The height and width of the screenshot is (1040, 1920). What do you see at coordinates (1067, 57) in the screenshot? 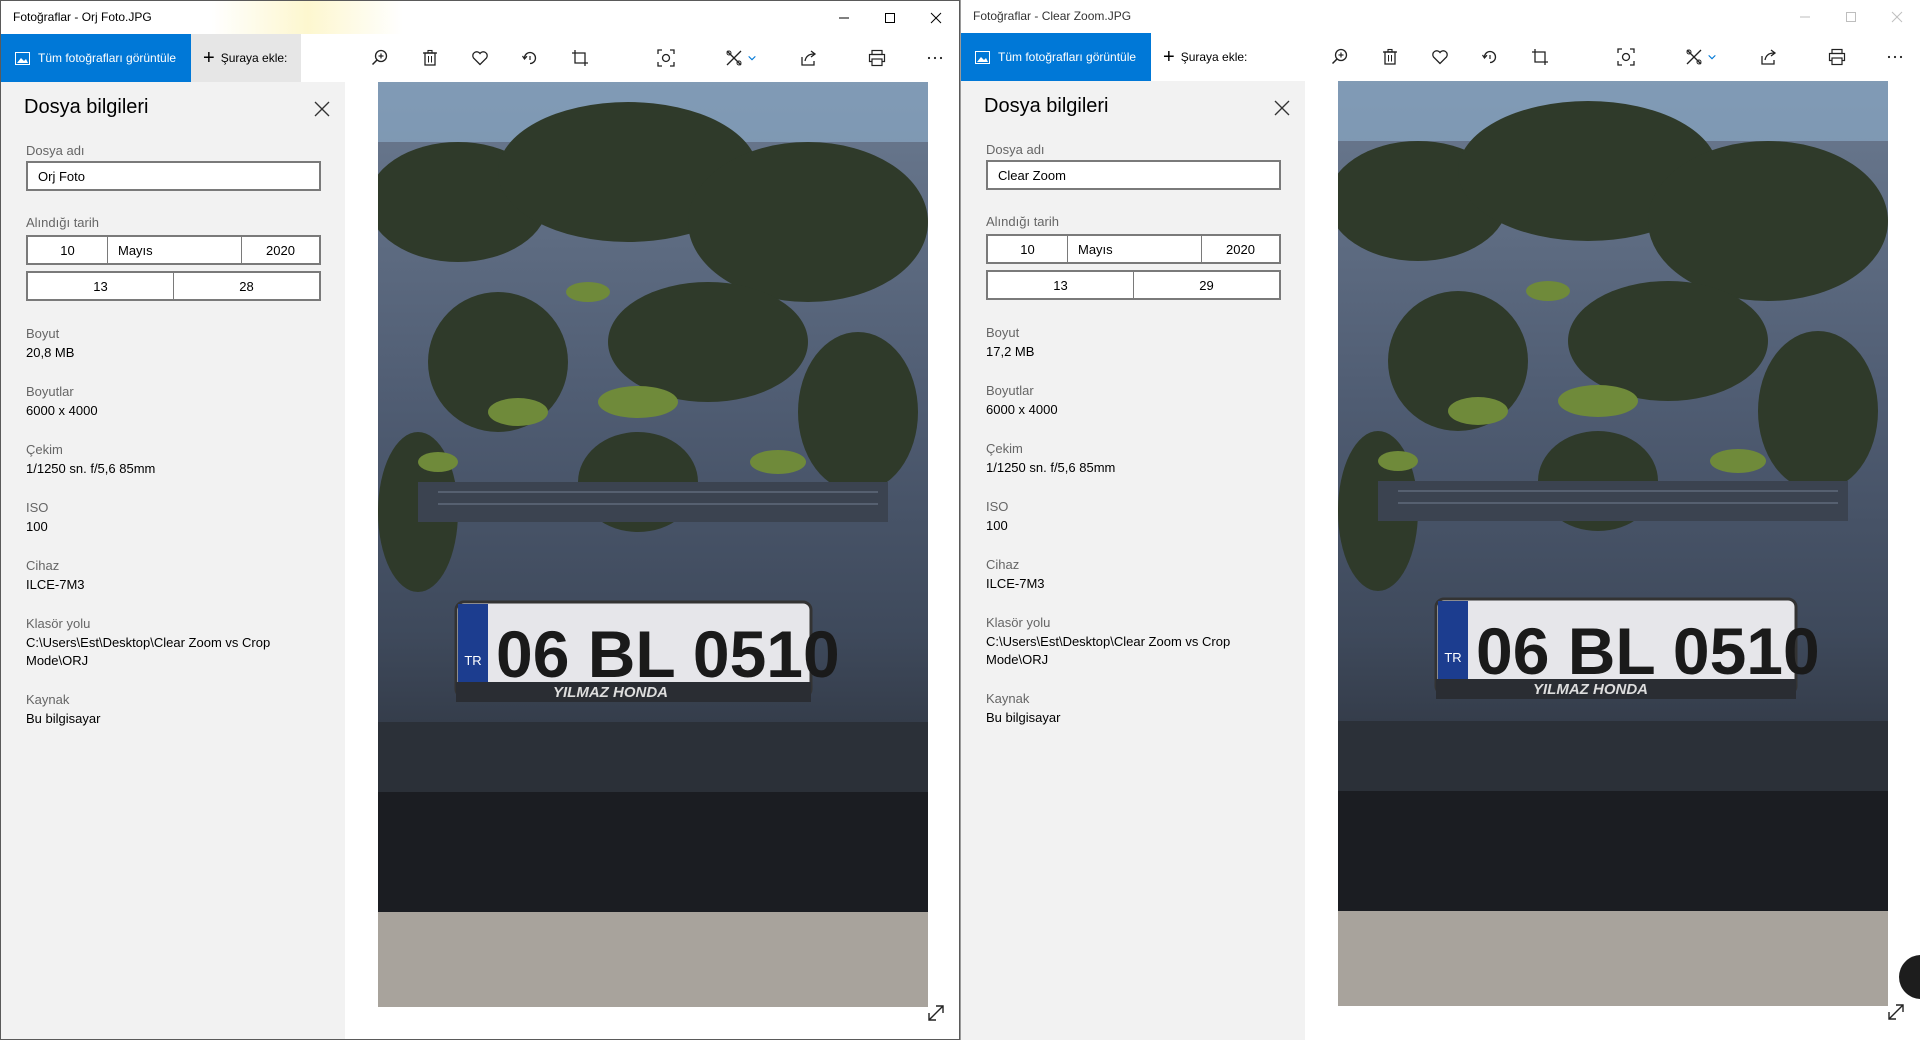
I see `view-all-photos-label: Tüm fotoğrafları görüntüle` at bounding box center [1067, 57].